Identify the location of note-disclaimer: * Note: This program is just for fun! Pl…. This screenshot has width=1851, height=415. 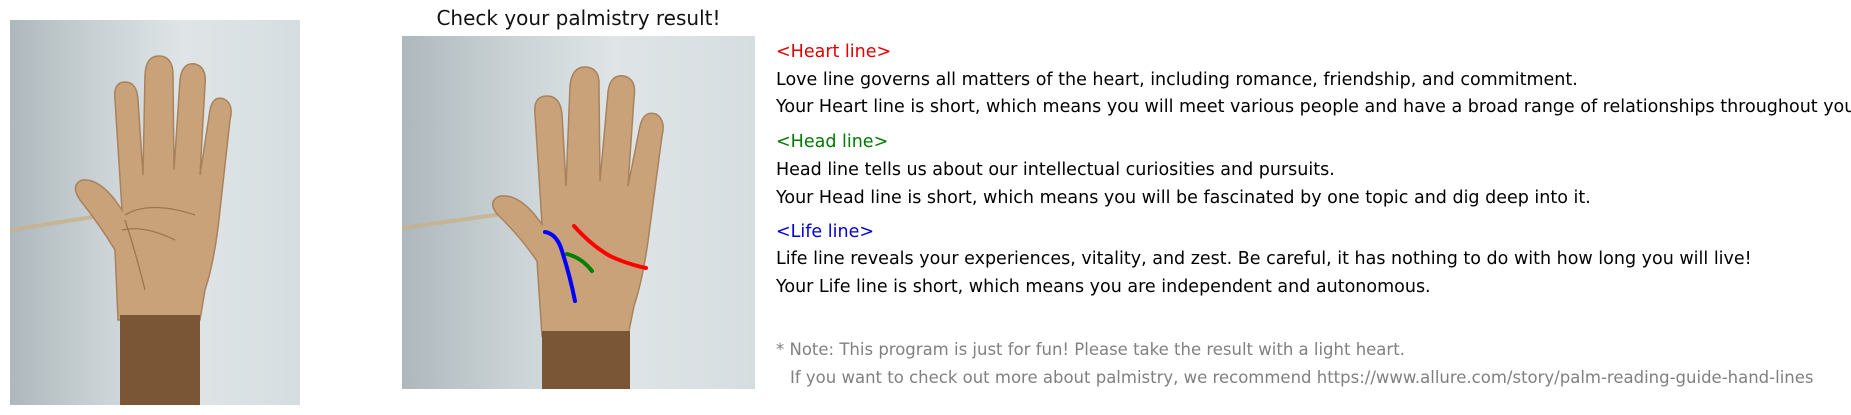
(1090, 349).